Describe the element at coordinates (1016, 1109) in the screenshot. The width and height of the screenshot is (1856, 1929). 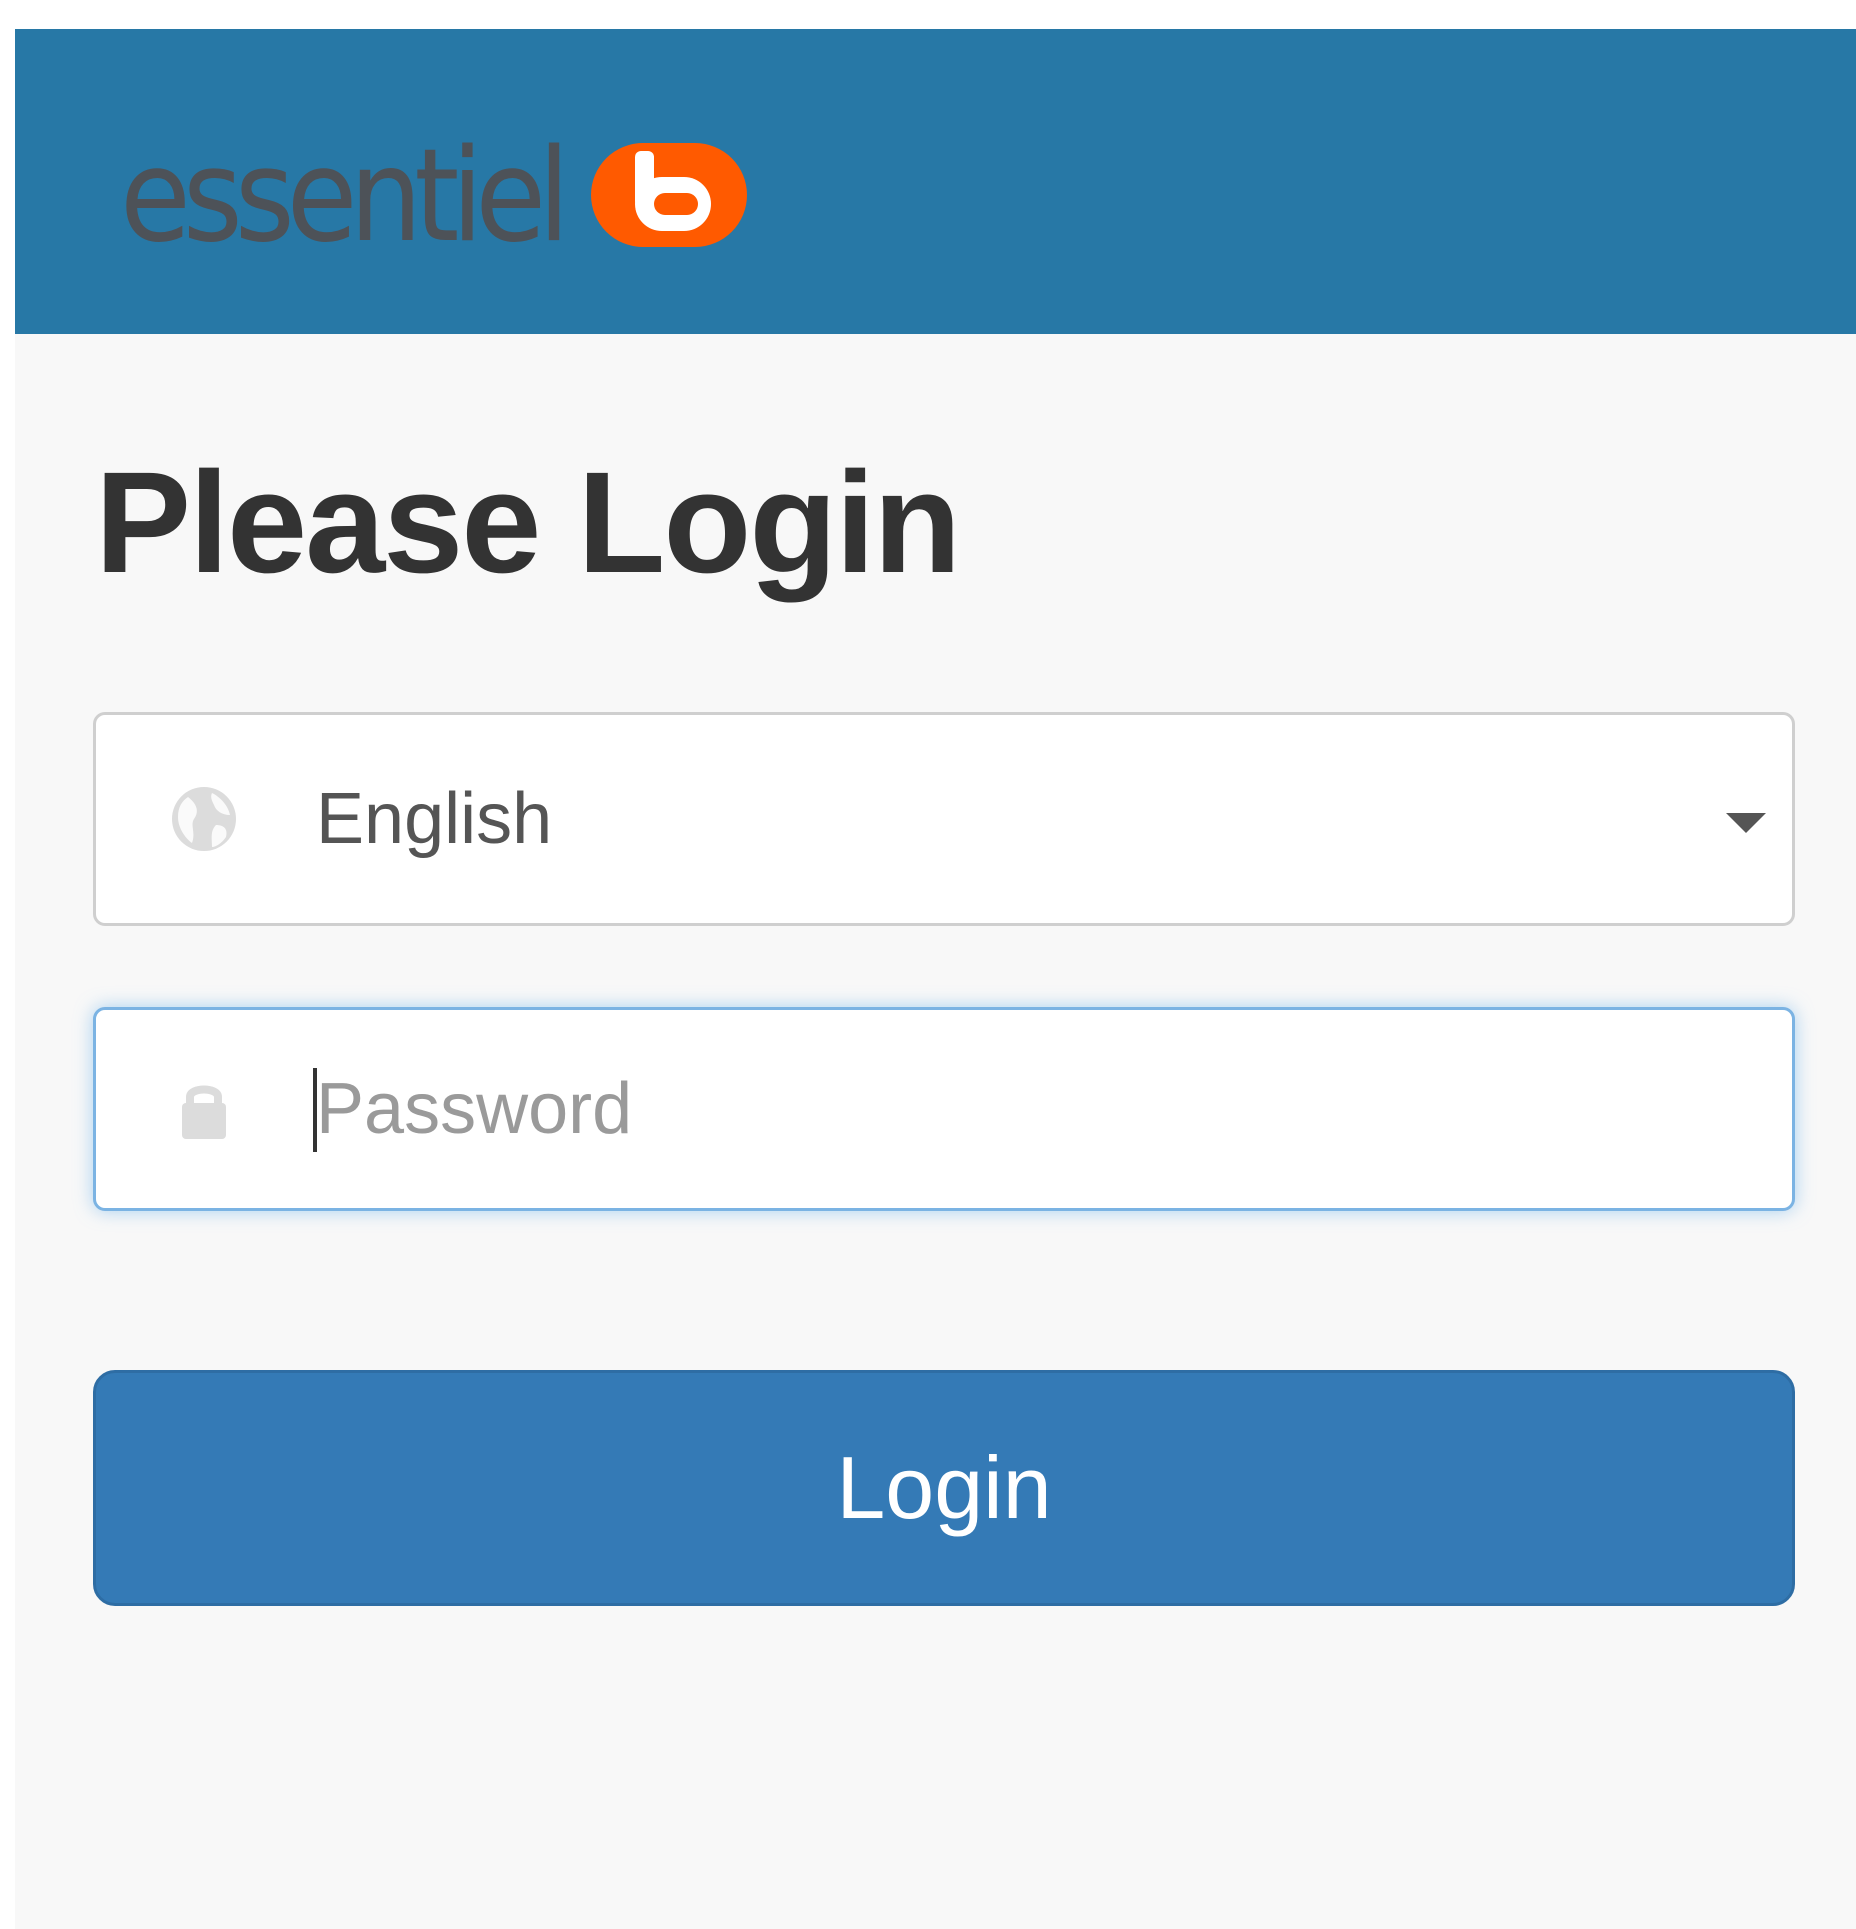
I see `password-input` at that location.